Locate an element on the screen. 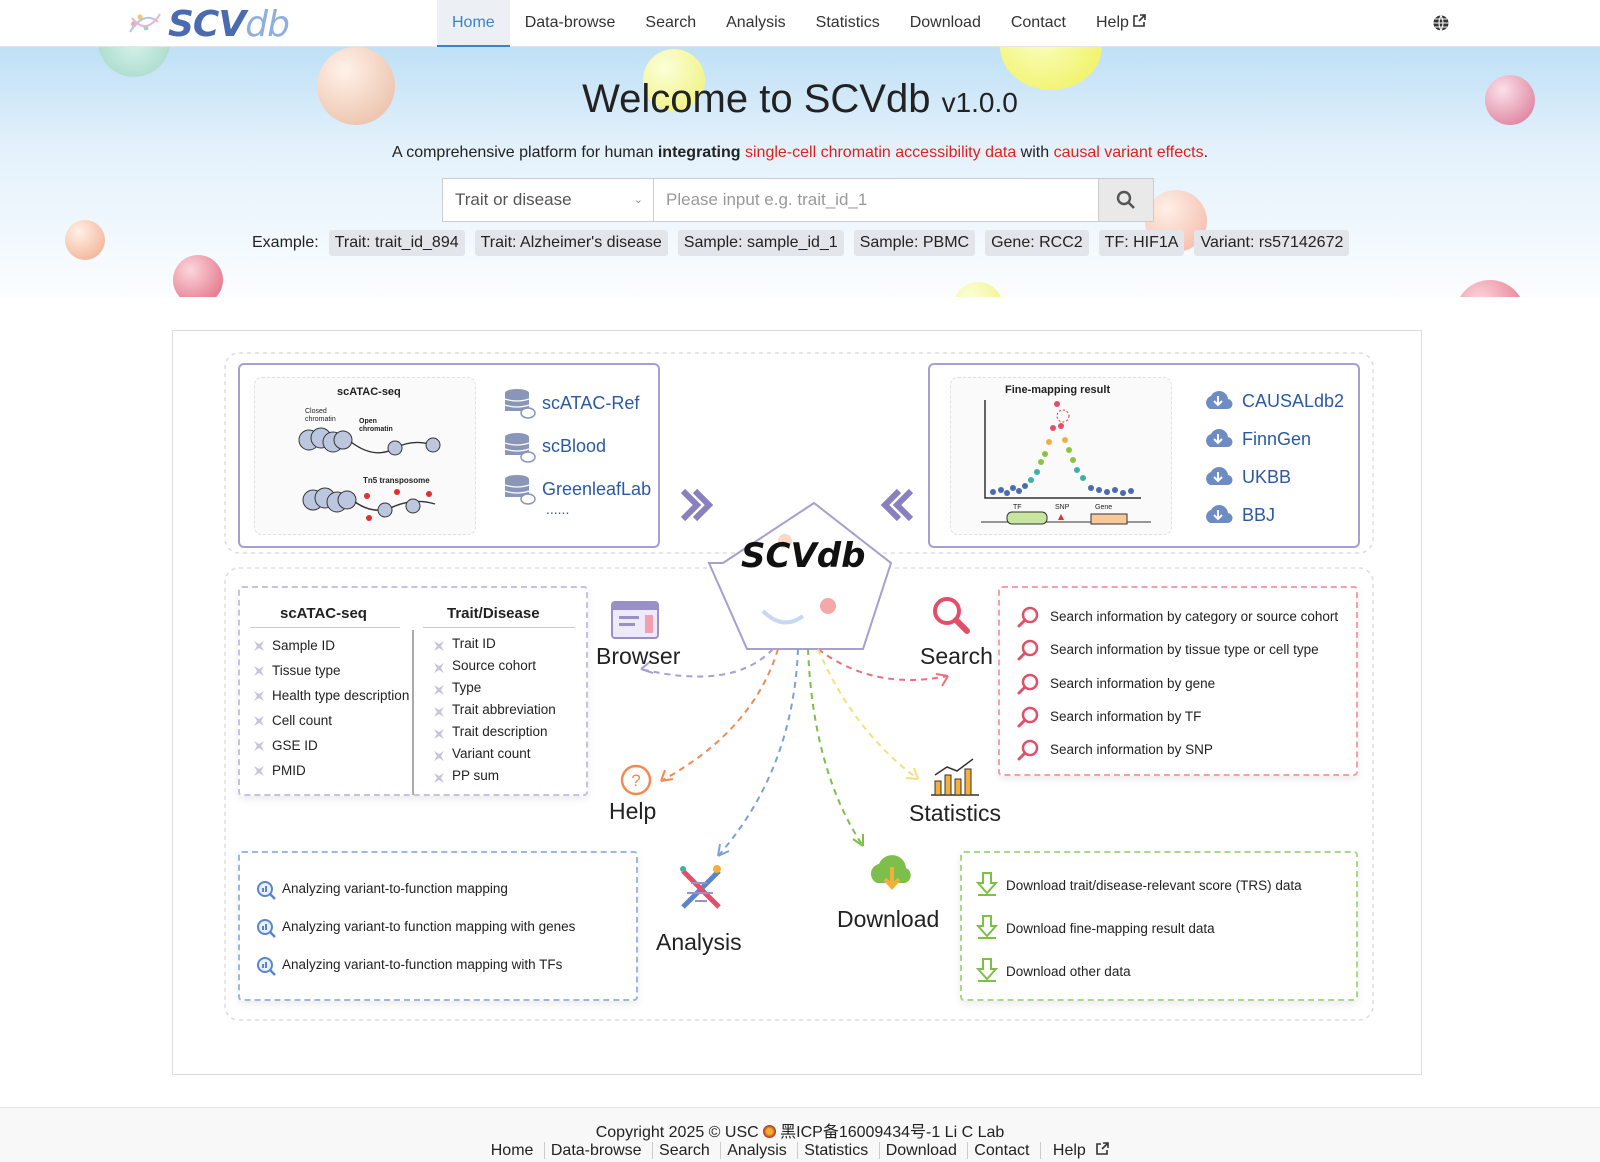  subtitle-part: A comprehensive platform for human is located at coordinates (524, 152).